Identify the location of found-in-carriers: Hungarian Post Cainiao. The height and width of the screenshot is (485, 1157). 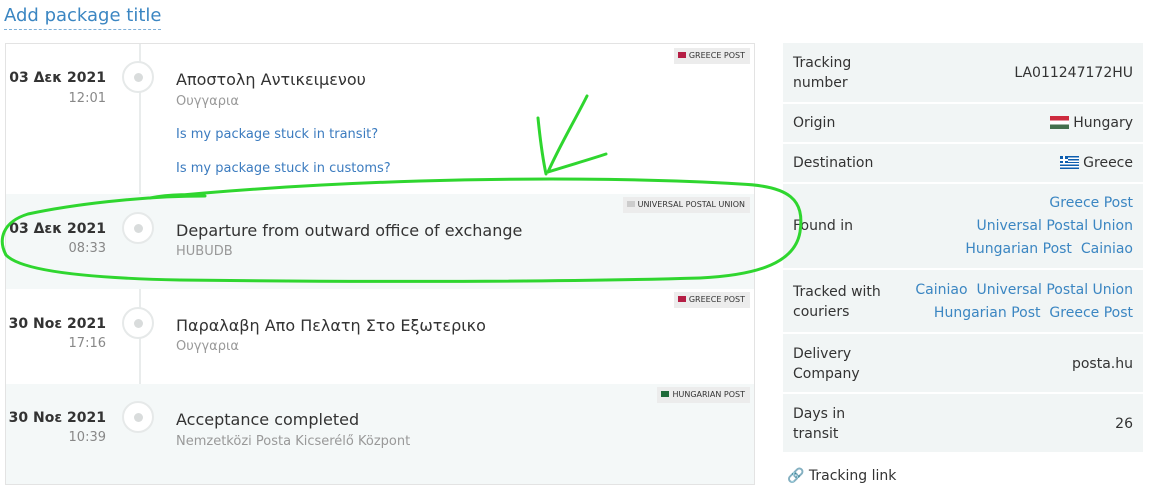
(1049, 249).